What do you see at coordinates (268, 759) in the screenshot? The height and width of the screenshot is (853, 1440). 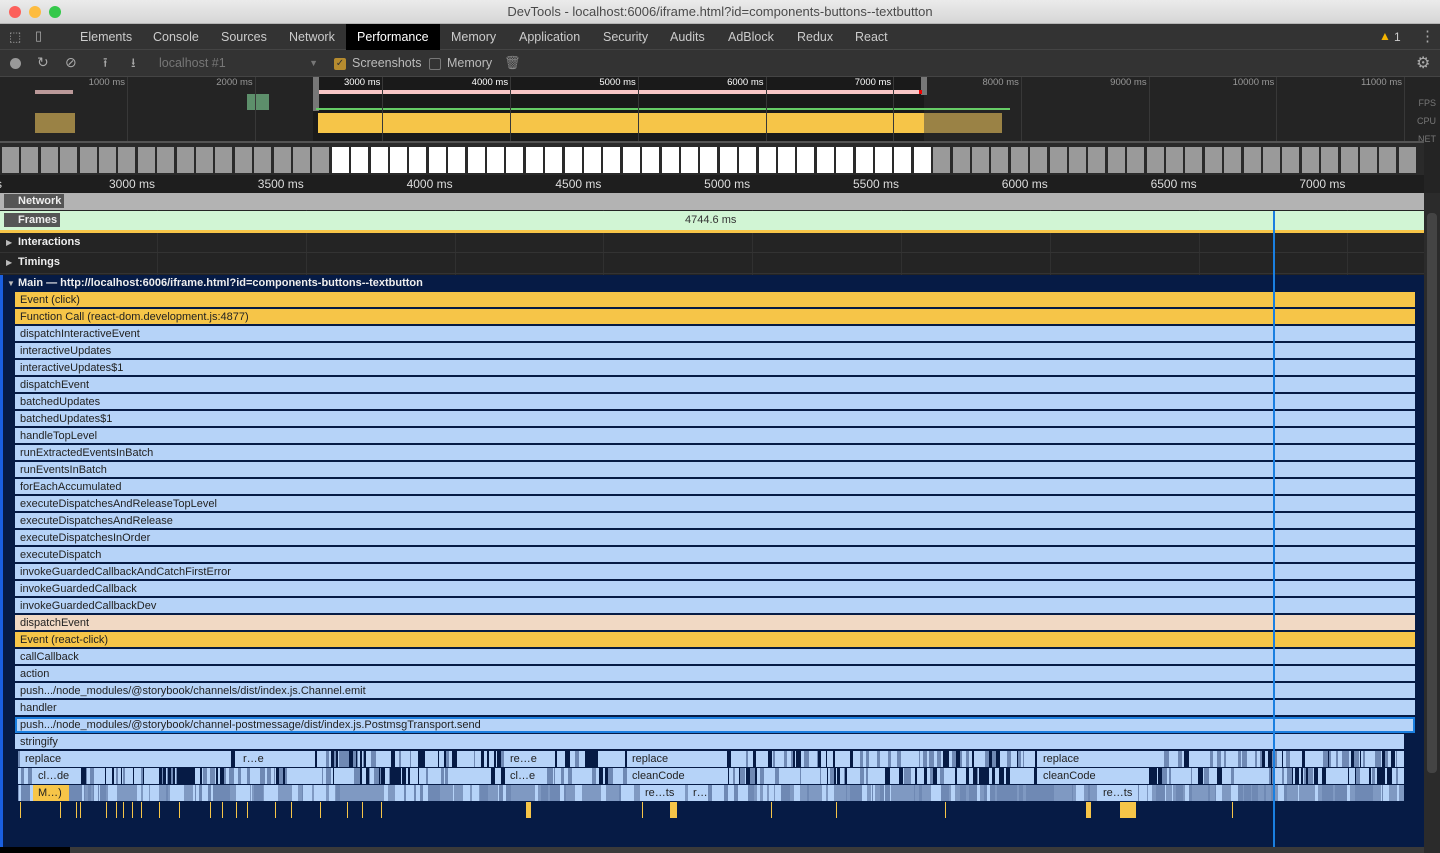 I see `flame-frame: r…e` at bounding box center [268, 759].